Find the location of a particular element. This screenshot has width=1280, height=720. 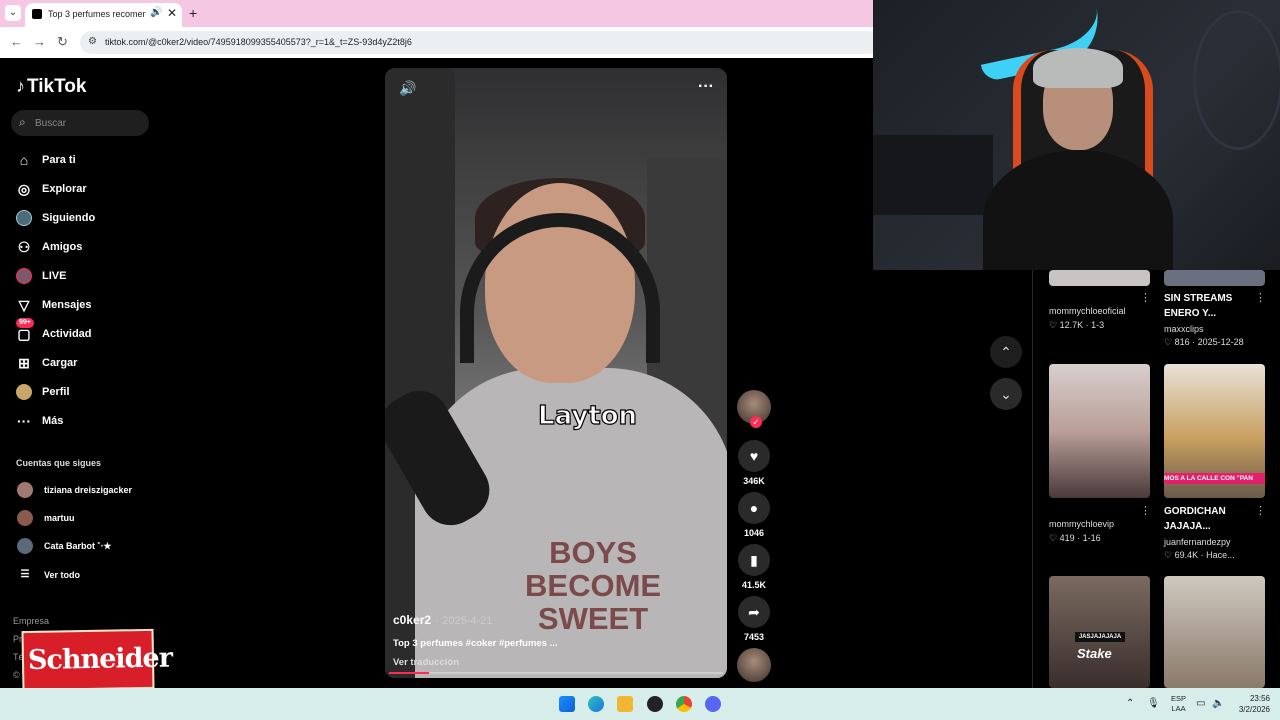

schneider-logo: Schneider is located at coordinates (96, 660).